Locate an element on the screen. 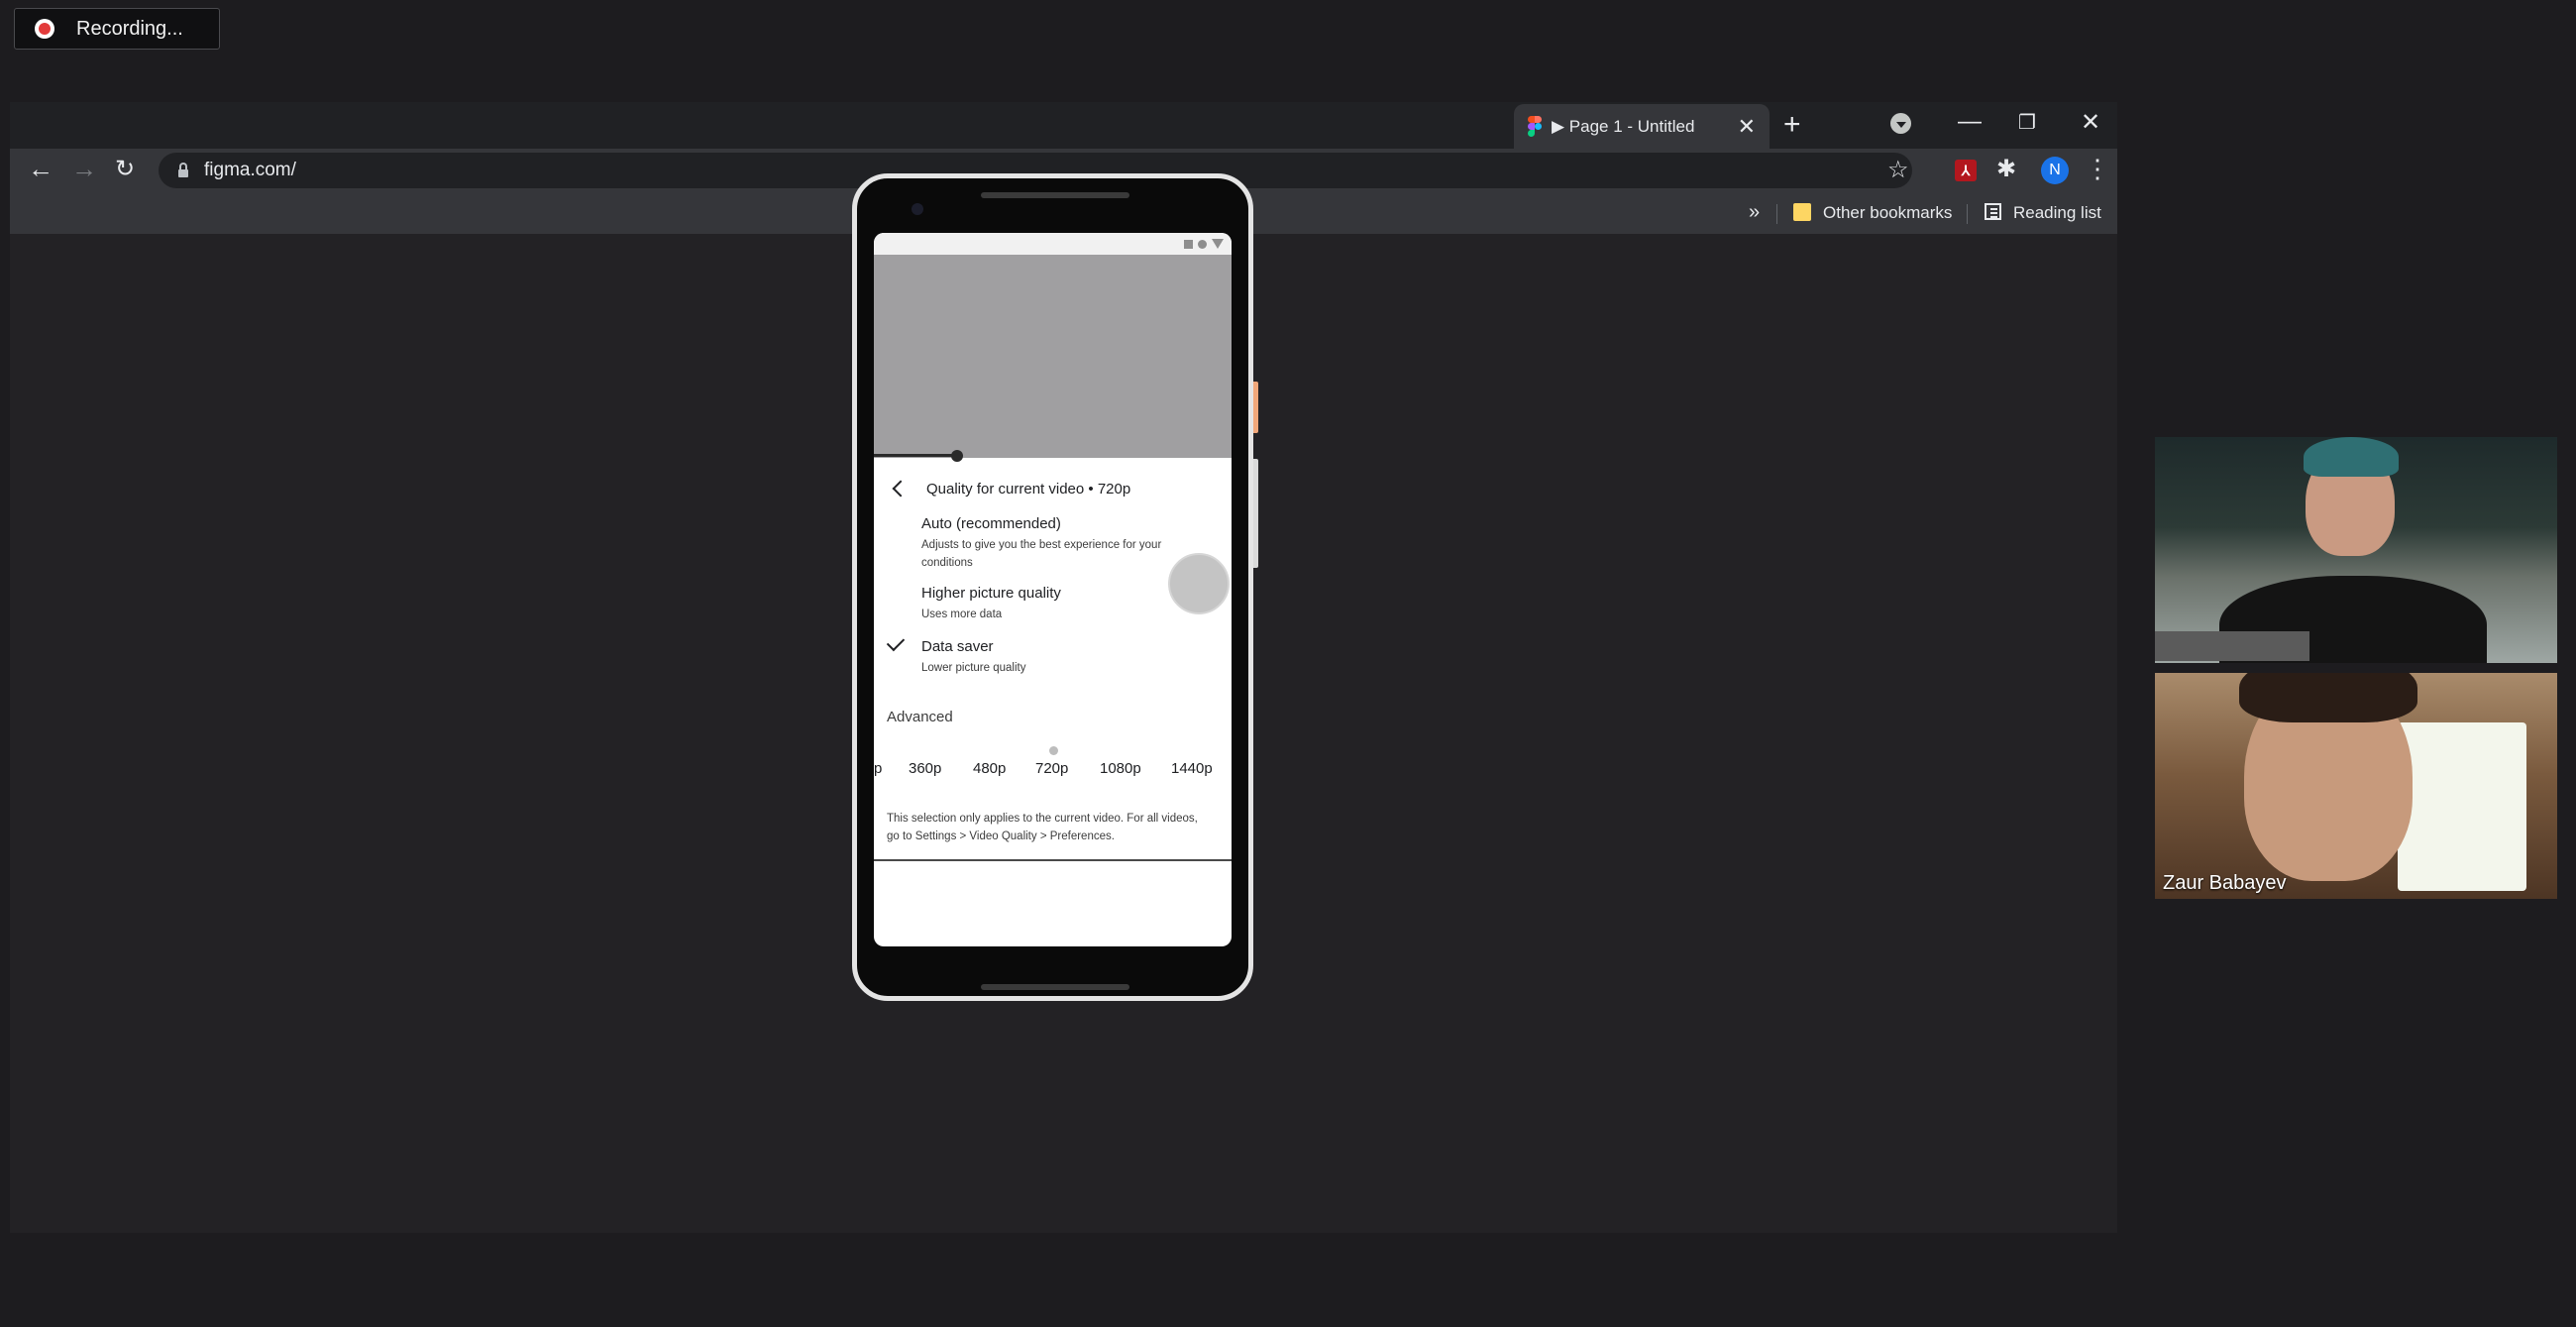  option-data-saver: Data saver Lower picture quality is located at coordinates (1055, 657).